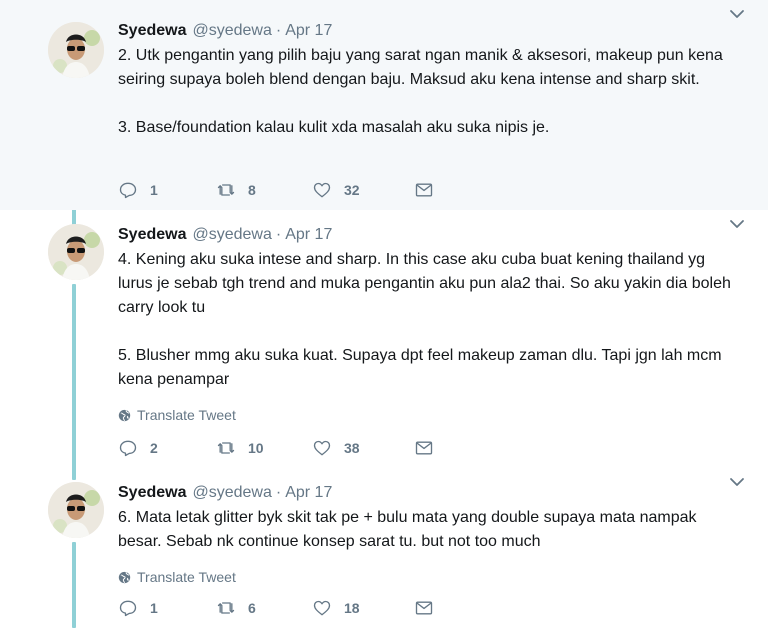 Image resolution: width=768 pixels, height=628 pixels. What do you see at coordinates (352, 448) in the screenshot?
I see `like-count: 38` at bounding box center [352, 448].